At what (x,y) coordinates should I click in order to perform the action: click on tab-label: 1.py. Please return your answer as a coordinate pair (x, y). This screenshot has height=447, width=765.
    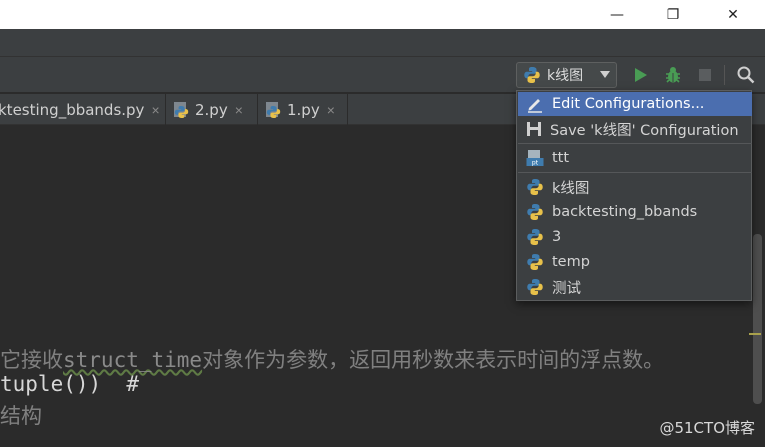
    Looking at the image, I should click on (303, 109).